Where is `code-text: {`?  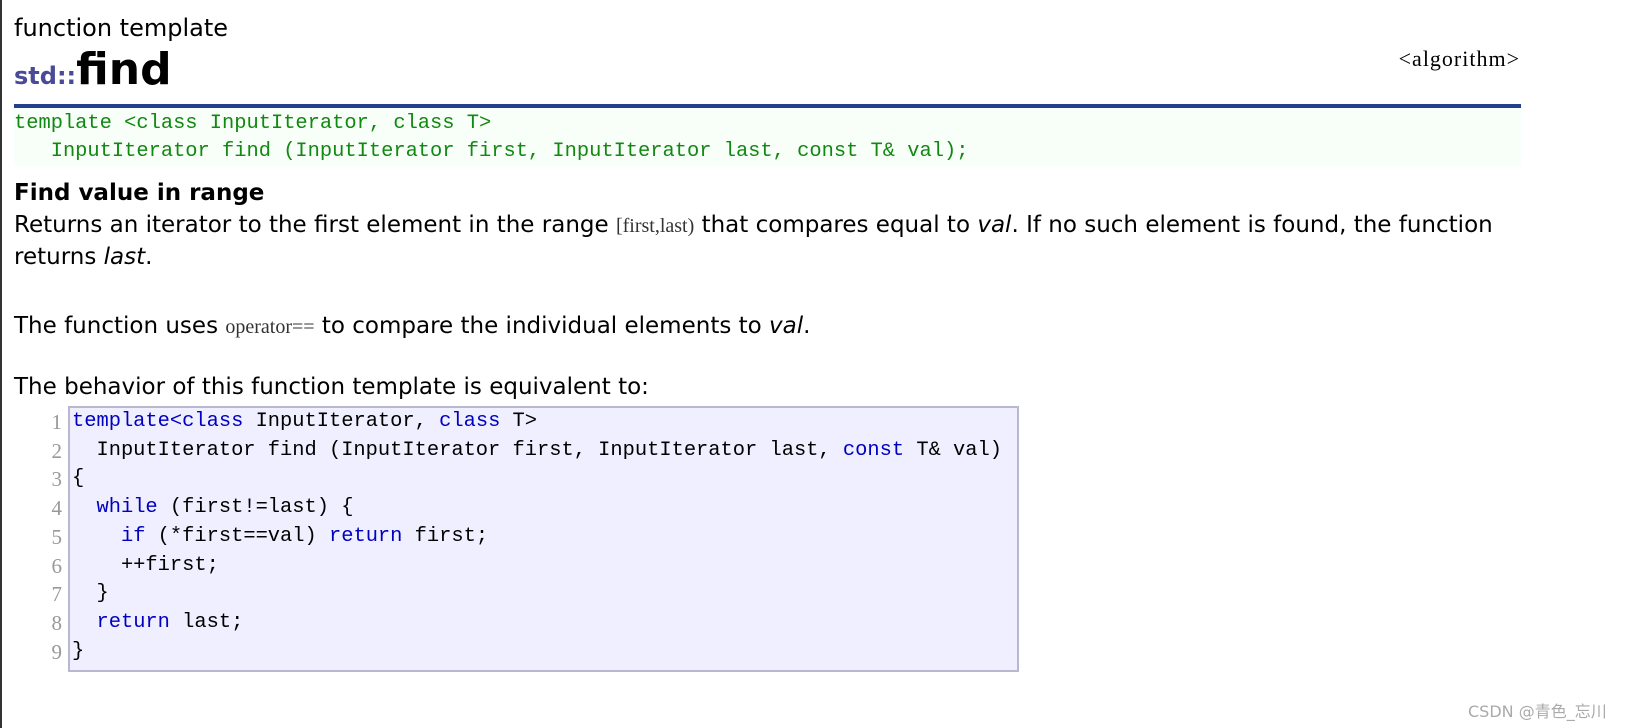
code-text: { is located at coordinates (78, 479).